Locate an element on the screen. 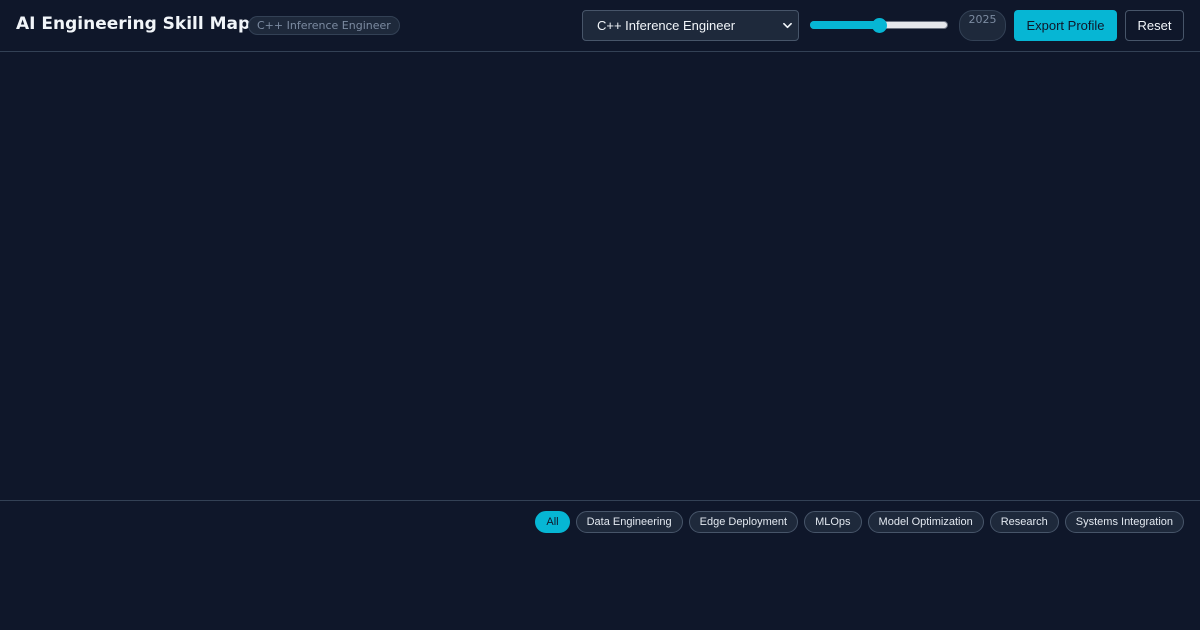 This screenshot has width=1200, height=630. filter-chip-data-engineering: Data Engineering is located at coordinates (629, 522).